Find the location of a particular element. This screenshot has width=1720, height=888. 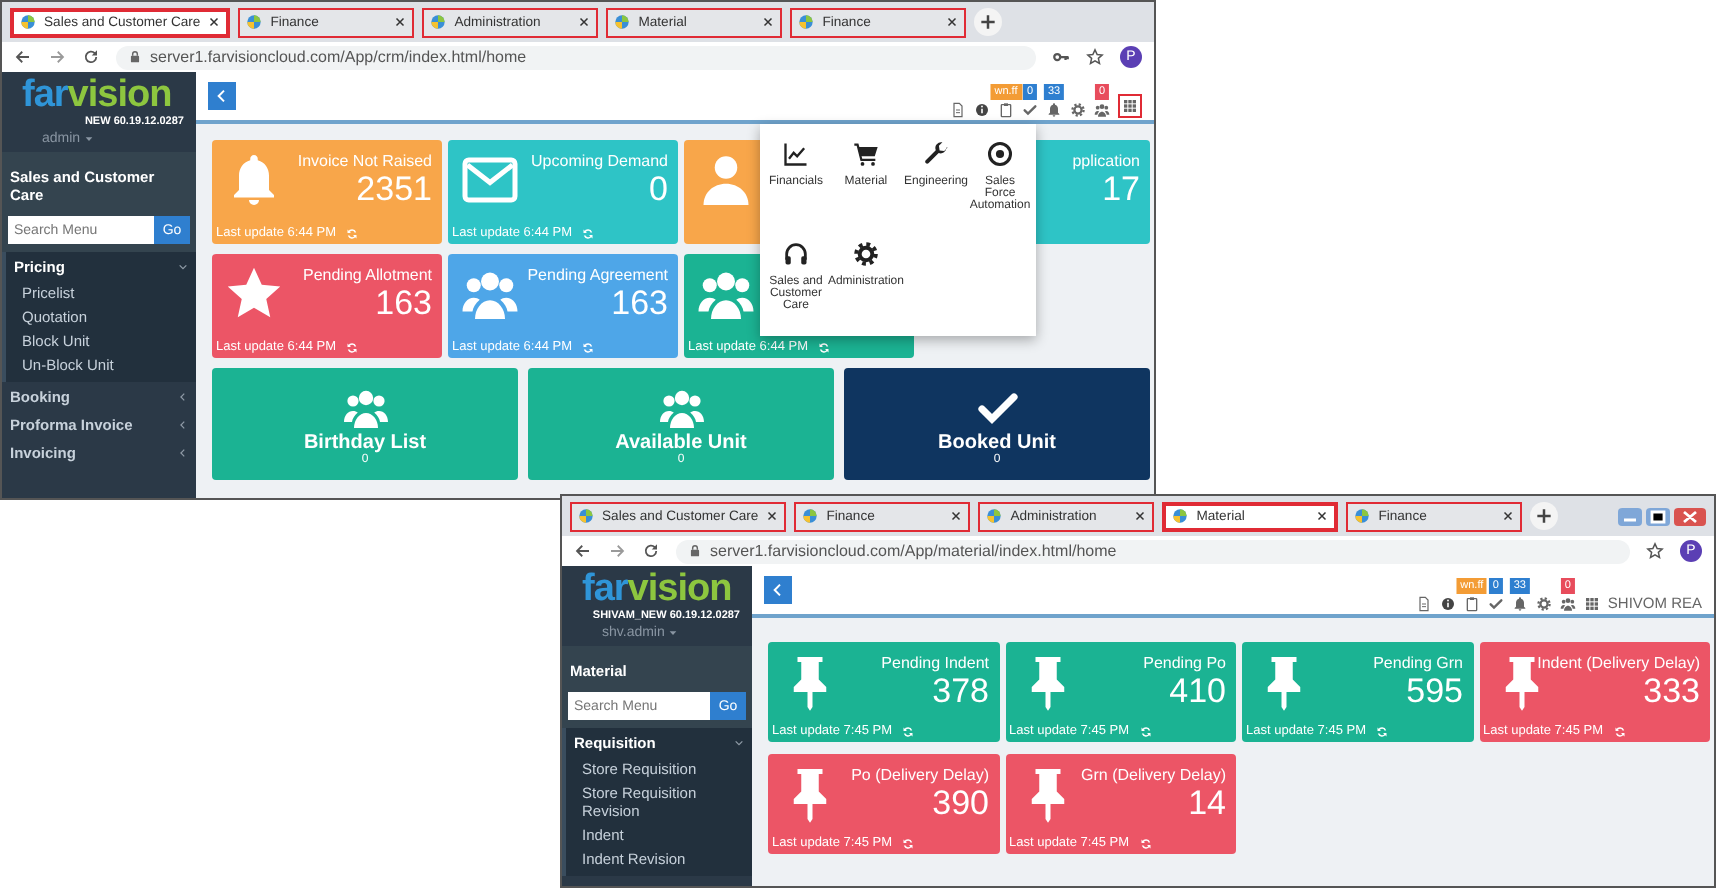

tile-title: Pending Agreement is located at coordinates (597, 275).